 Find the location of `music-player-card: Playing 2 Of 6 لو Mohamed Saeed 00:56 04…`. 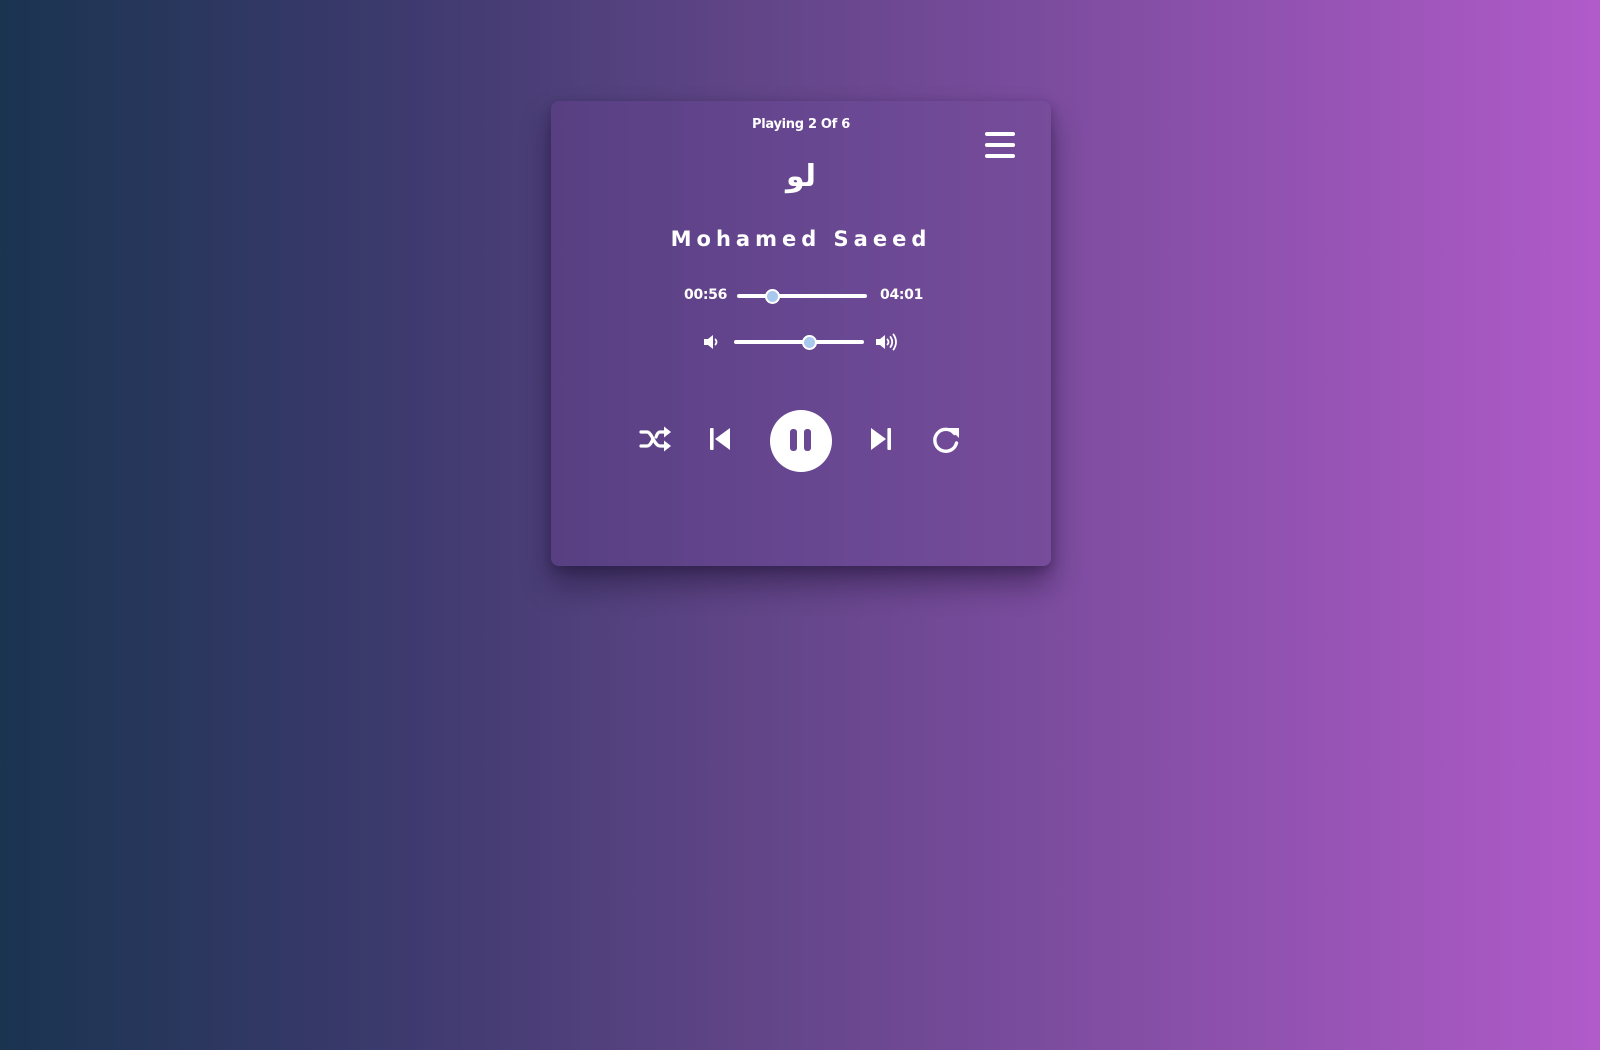

music-player-card: Playing 2 Of 6 لو Mohamed Saeed 00:56 04… is located at coordinates (801, 333).